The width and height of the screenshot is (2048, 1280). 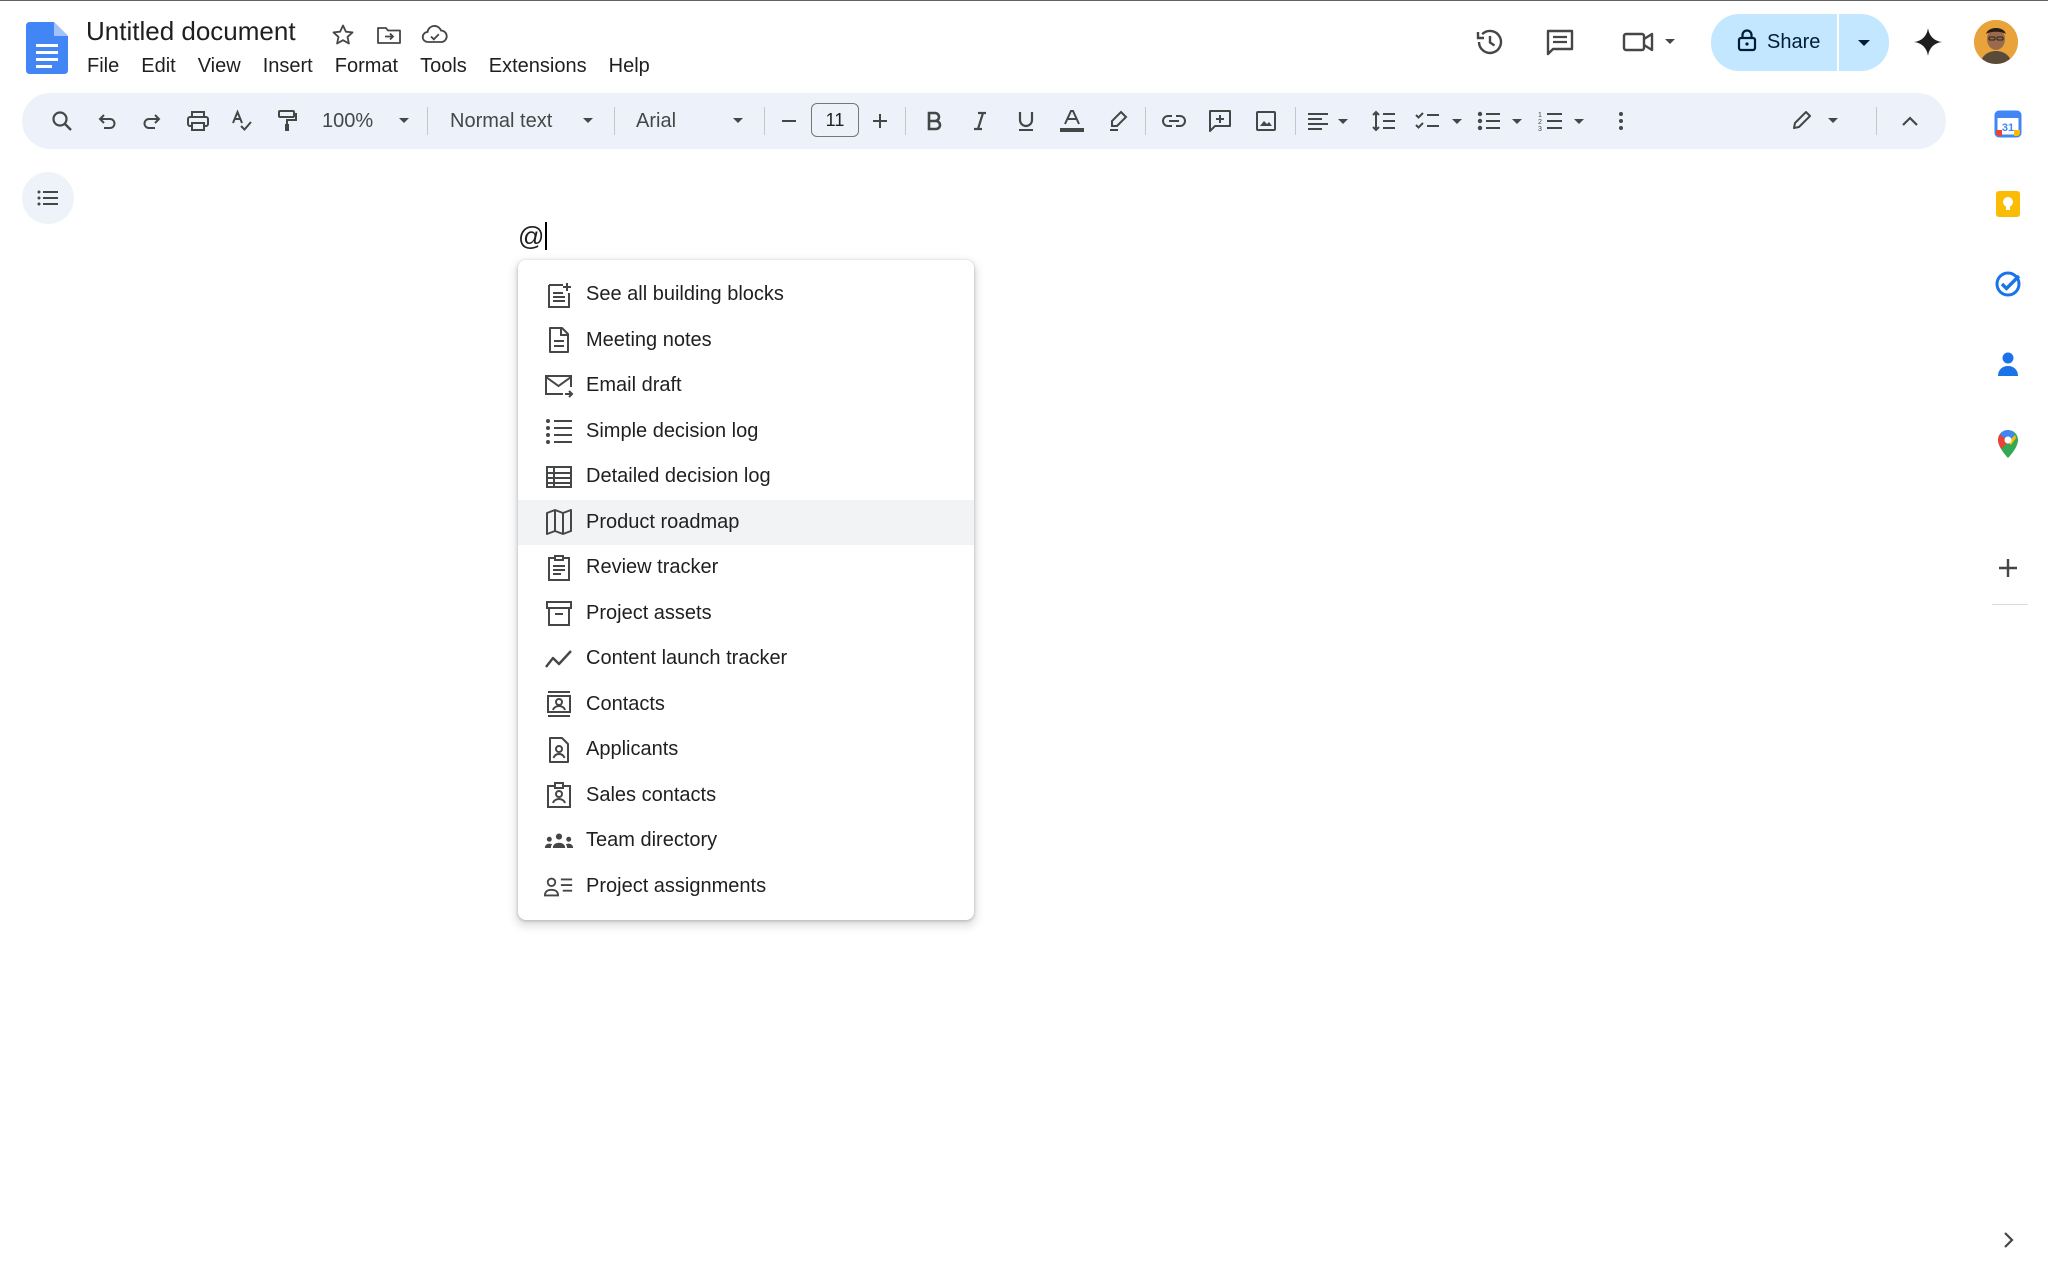 I want to click on increase-font-size-icon, so click(x=880, y=121).